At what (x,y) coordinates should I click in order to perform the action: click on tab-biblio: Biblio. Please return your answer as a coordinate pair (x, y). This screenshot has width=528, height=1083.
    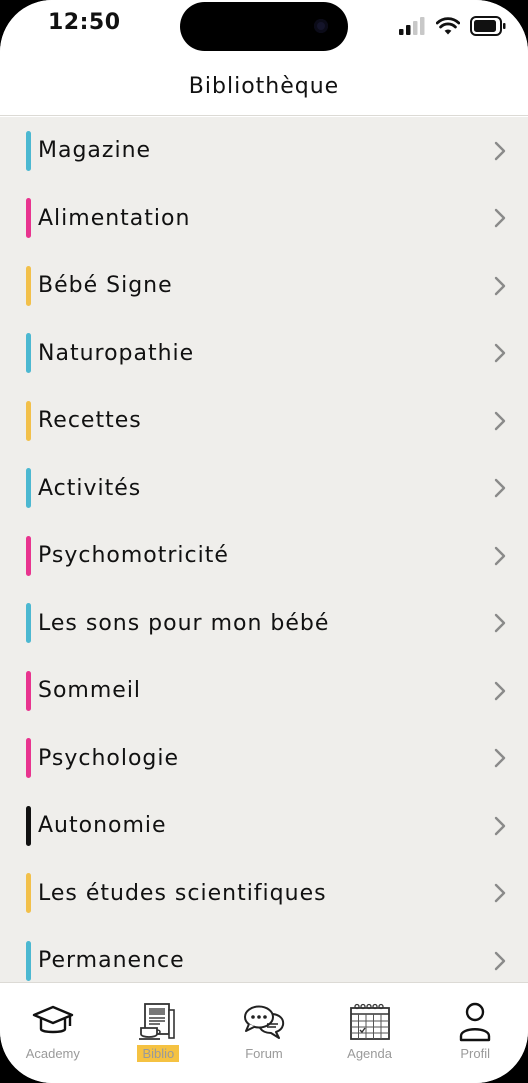
    Looking at the image, I should click on (159, 1033).